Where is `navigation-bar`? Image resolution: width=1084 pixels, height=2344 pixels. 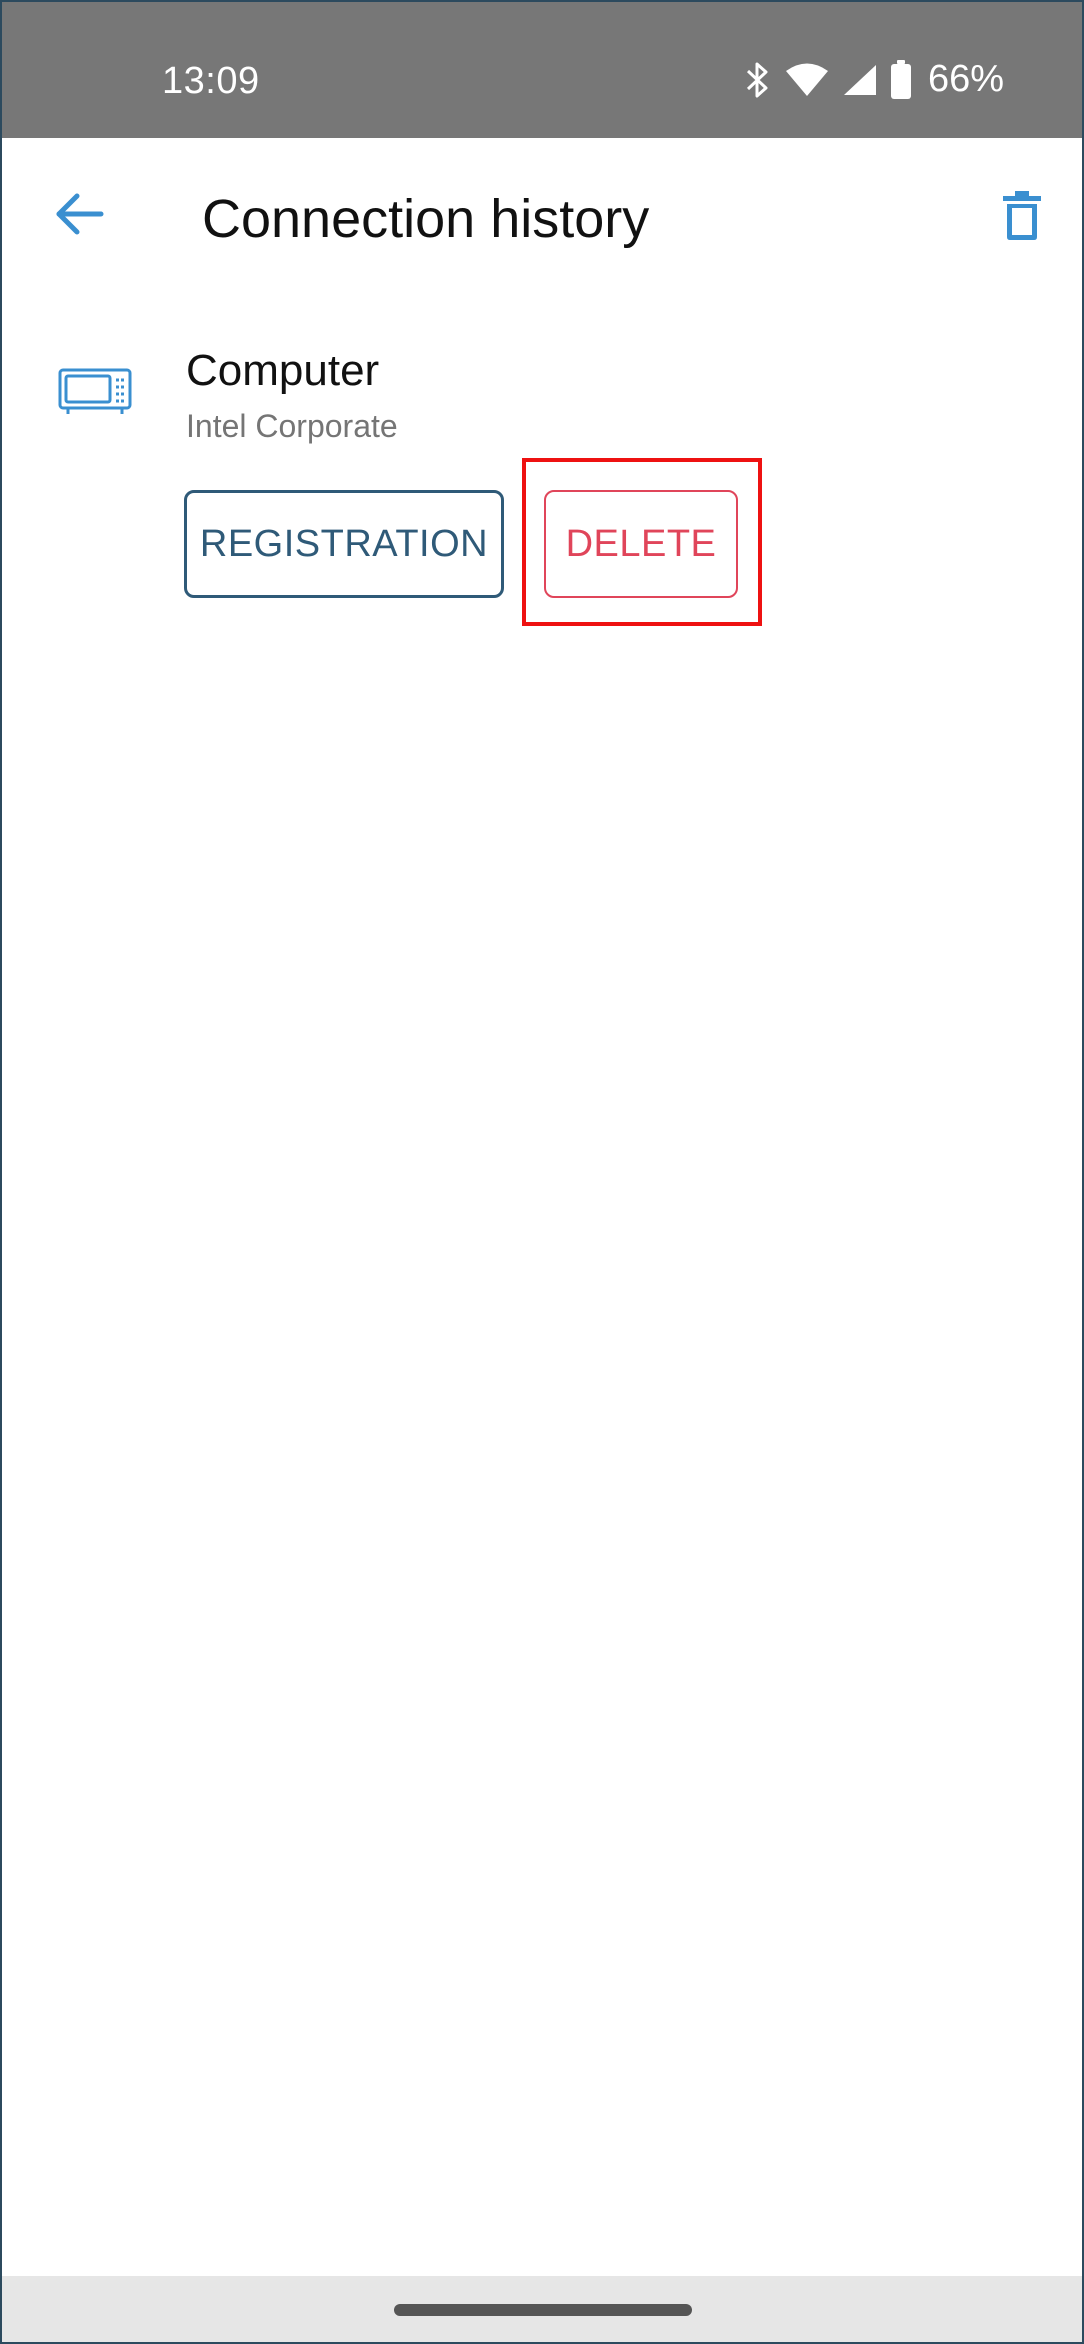
navigation-bar is located at coordinates (542, 2309).